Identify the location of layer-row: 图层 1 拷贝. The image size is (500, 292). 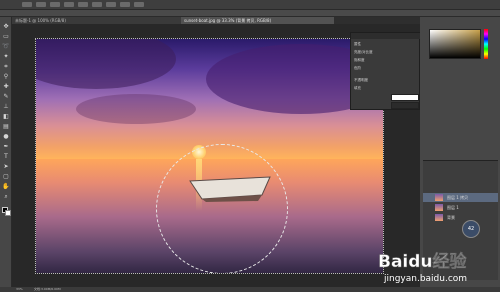
(460, 197).